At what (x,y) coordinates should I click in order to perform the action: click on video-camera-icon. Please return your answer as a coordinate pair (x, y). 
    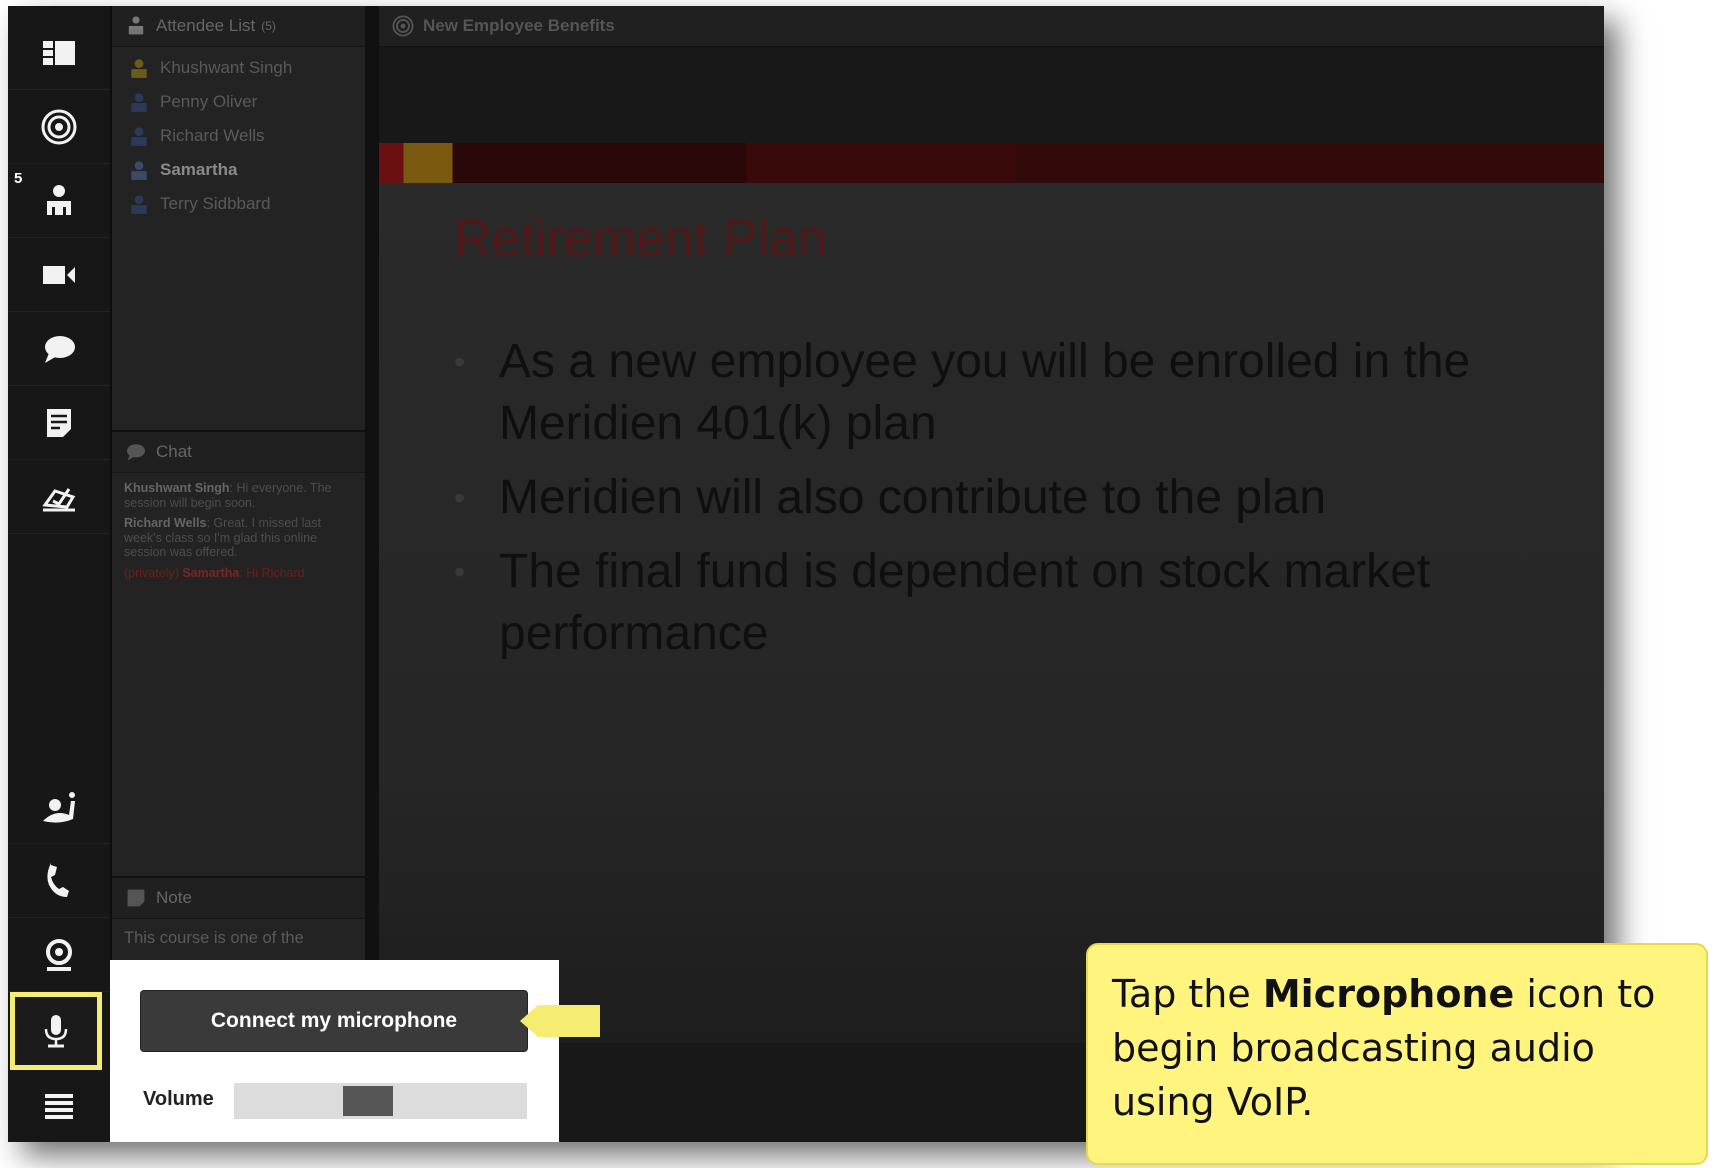
    Looking at the image, I should click on (59, 274).